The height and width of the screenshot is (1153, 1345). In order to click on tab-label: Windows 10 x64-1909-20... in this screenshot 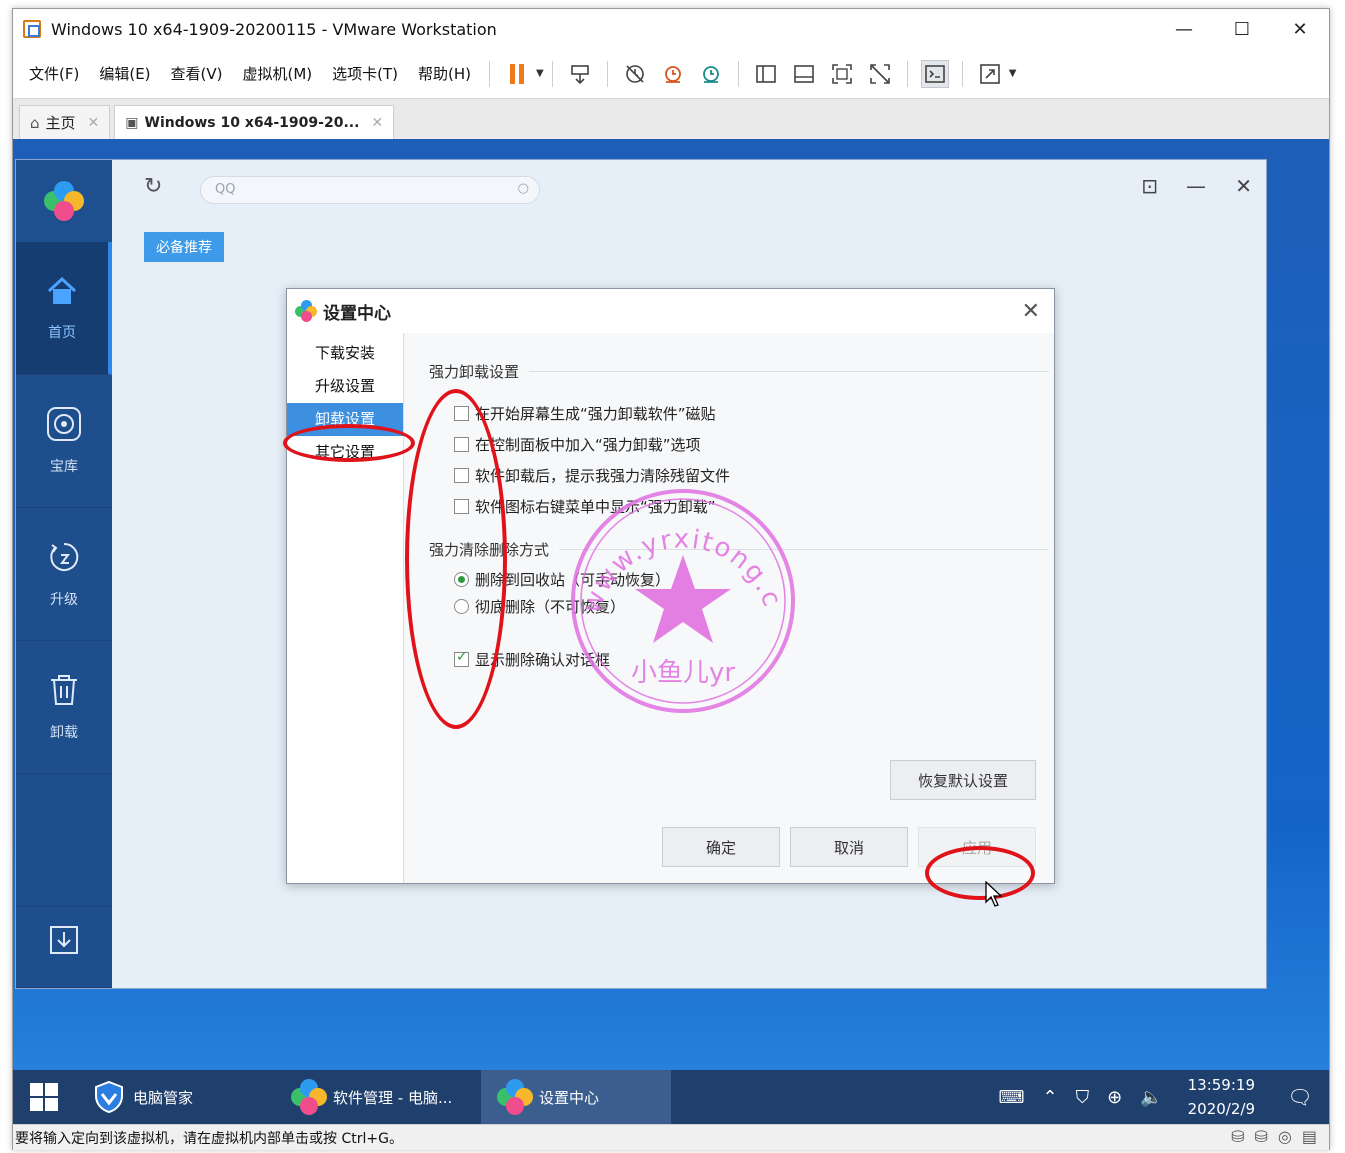, I will do `click(252, 122)`.